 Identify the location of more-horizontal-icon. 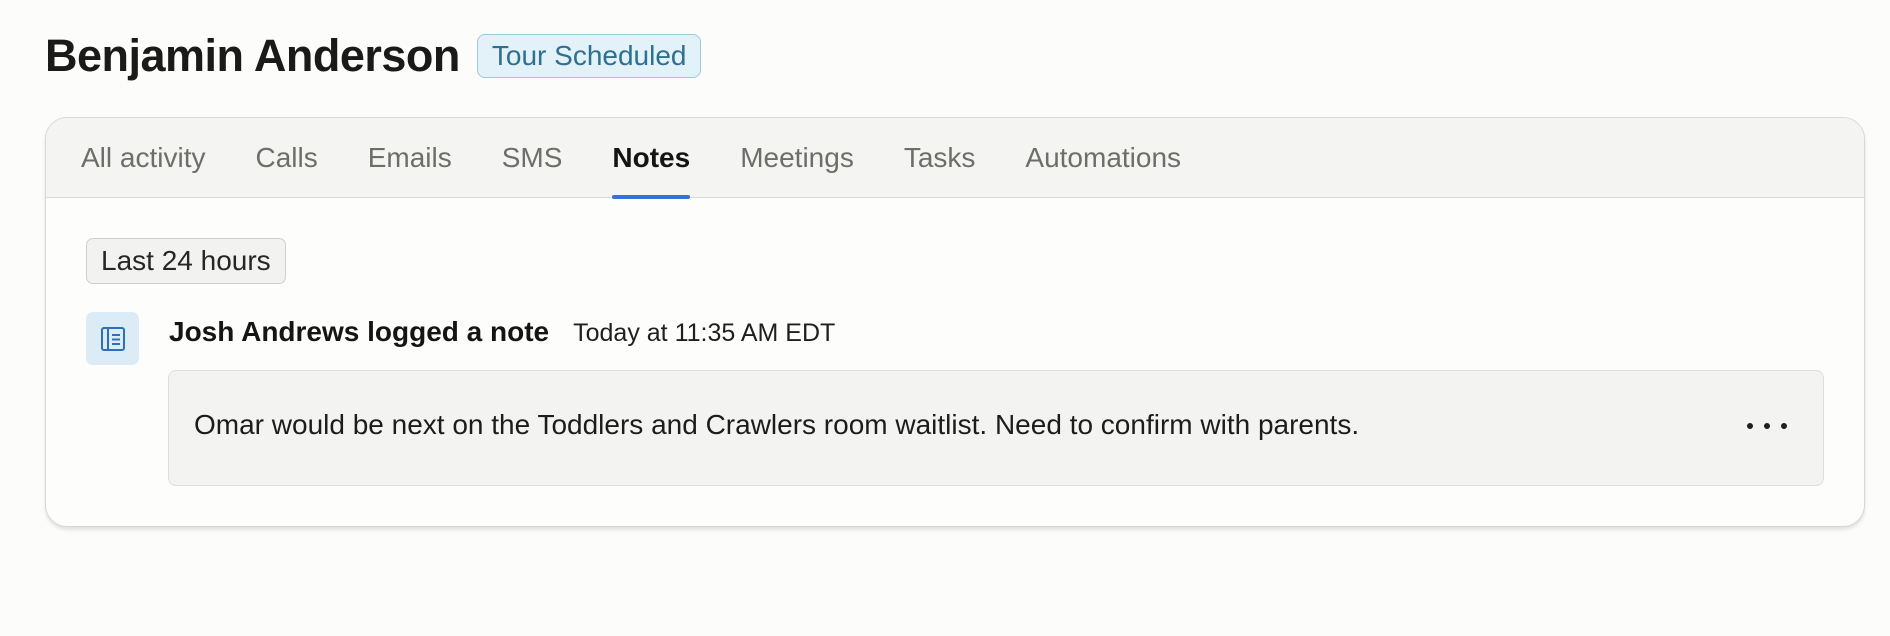
(1767, 426).